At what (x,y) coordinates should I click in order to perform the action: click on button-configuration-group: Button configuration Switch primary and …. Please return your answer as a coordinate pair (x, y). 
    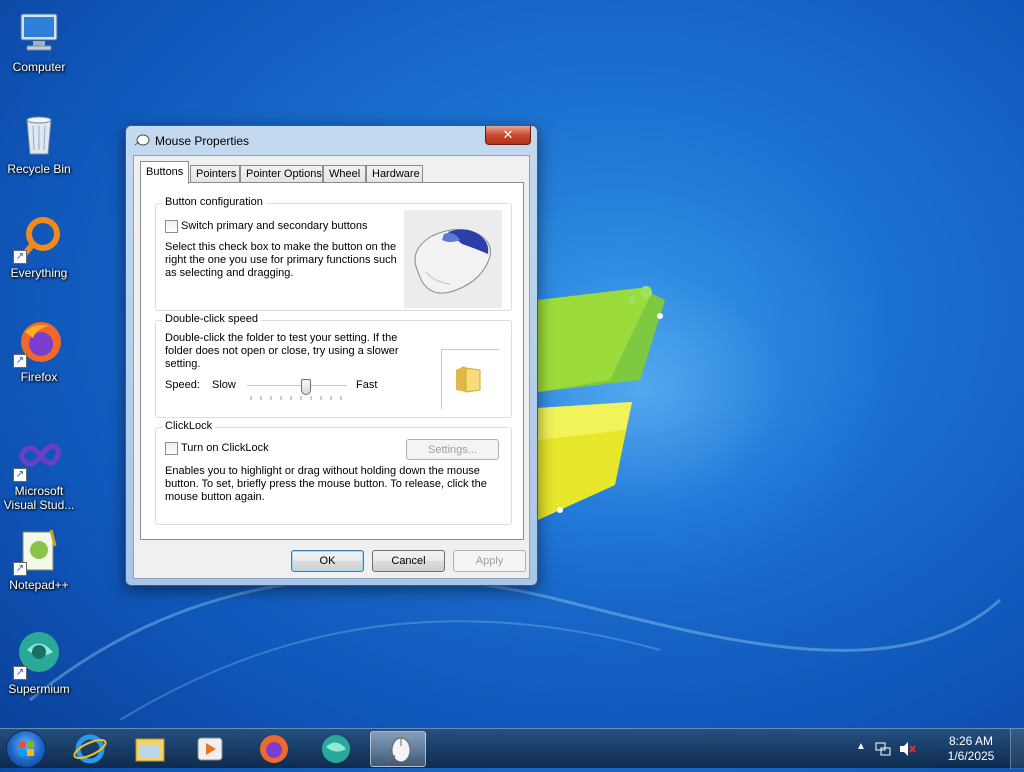
    Looking at the image, I should click on (333, 253).